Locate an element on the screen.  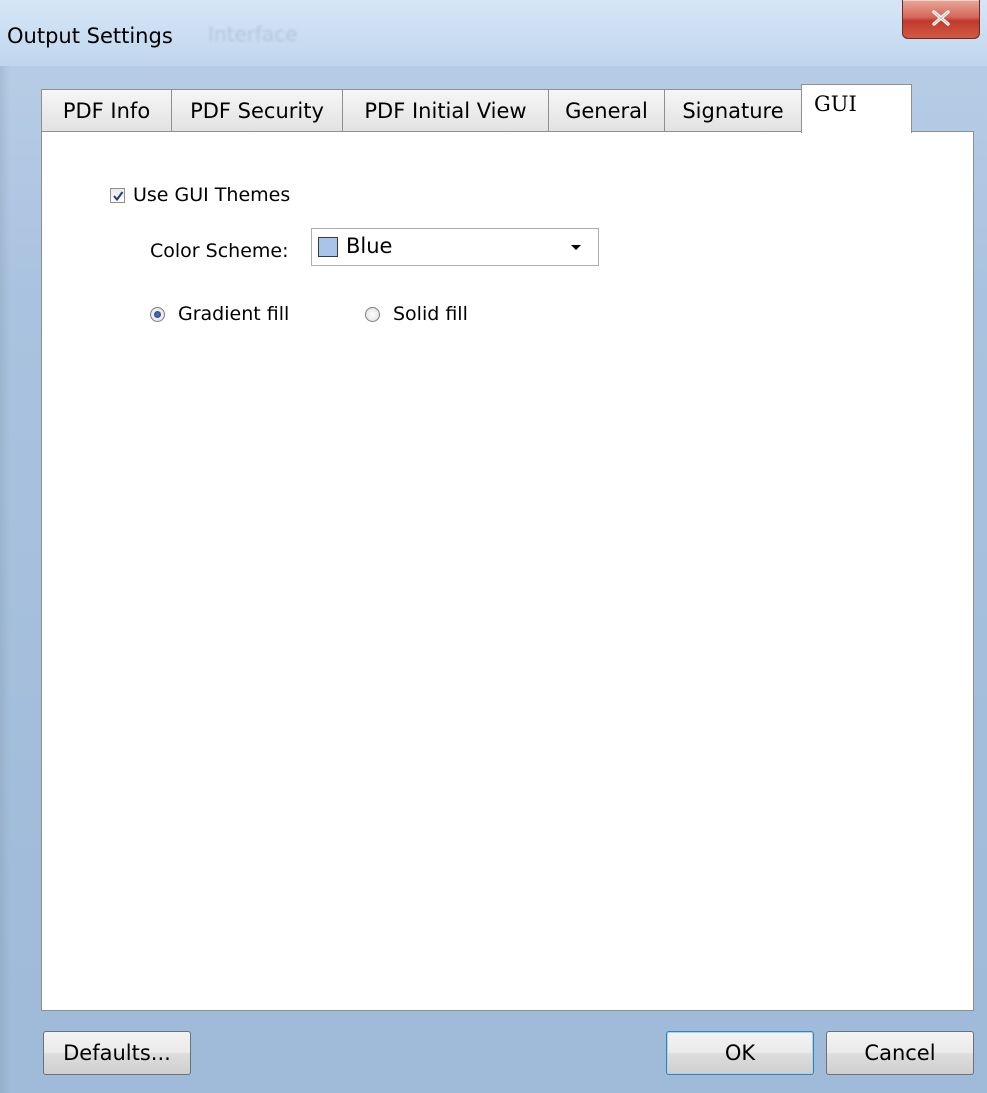
cancel-button: Cancel is located at coordinates (900, 1053).